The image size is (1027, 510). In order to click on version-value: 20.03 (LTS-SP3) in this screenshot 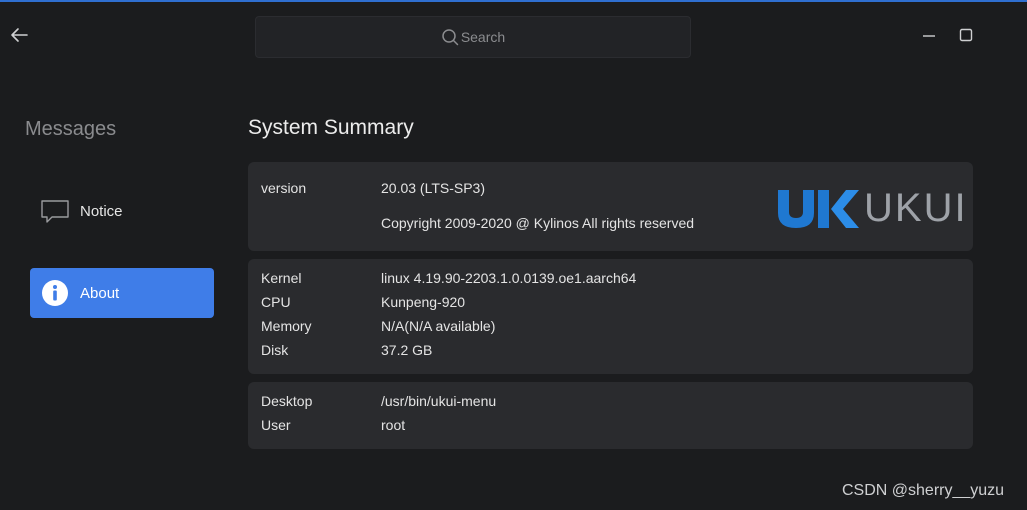, I will do `click(433, 188)`.